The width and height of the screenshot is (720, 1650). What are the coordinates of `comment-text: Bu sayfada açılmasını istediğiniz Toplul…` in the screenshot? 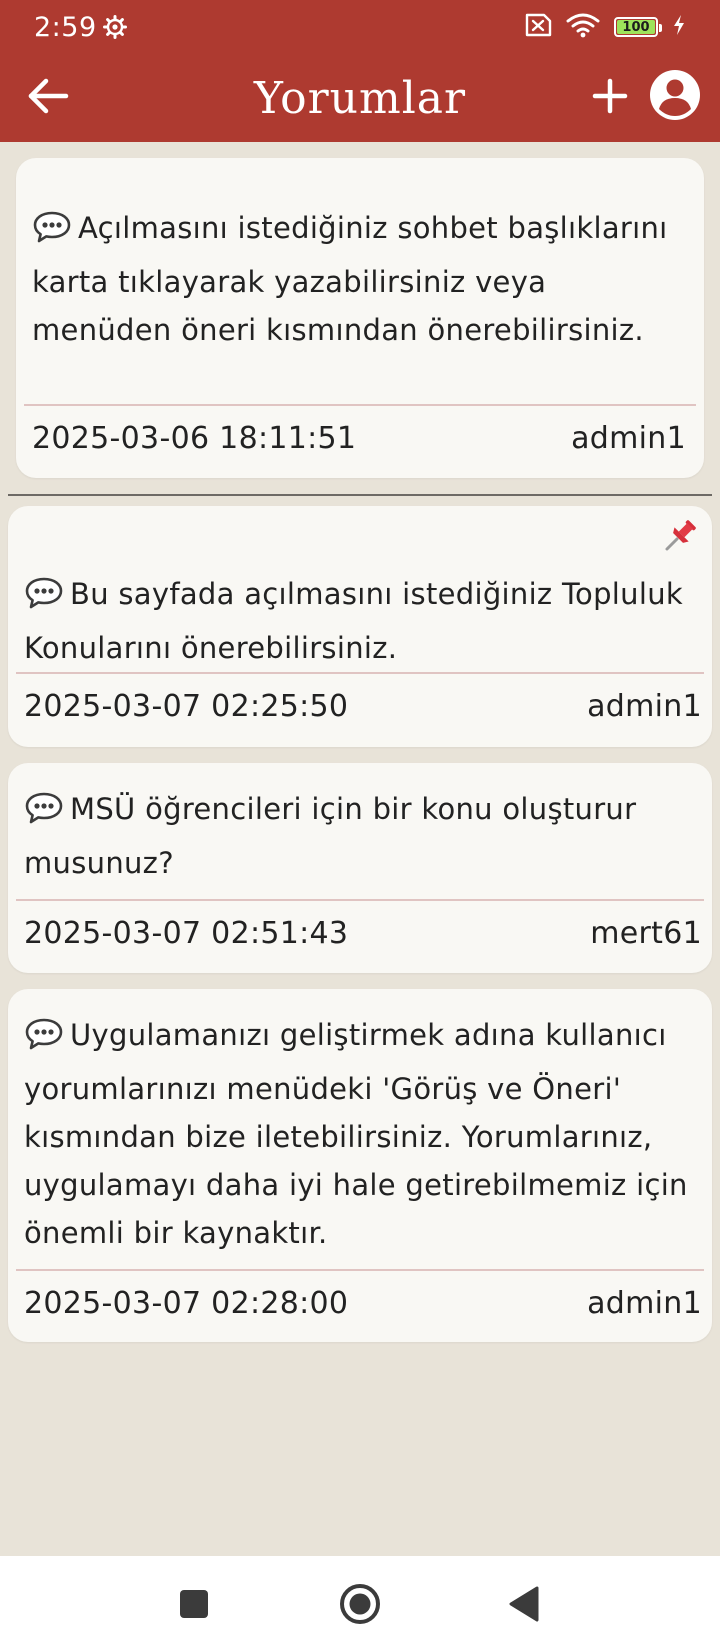 It's located at (353, 621).